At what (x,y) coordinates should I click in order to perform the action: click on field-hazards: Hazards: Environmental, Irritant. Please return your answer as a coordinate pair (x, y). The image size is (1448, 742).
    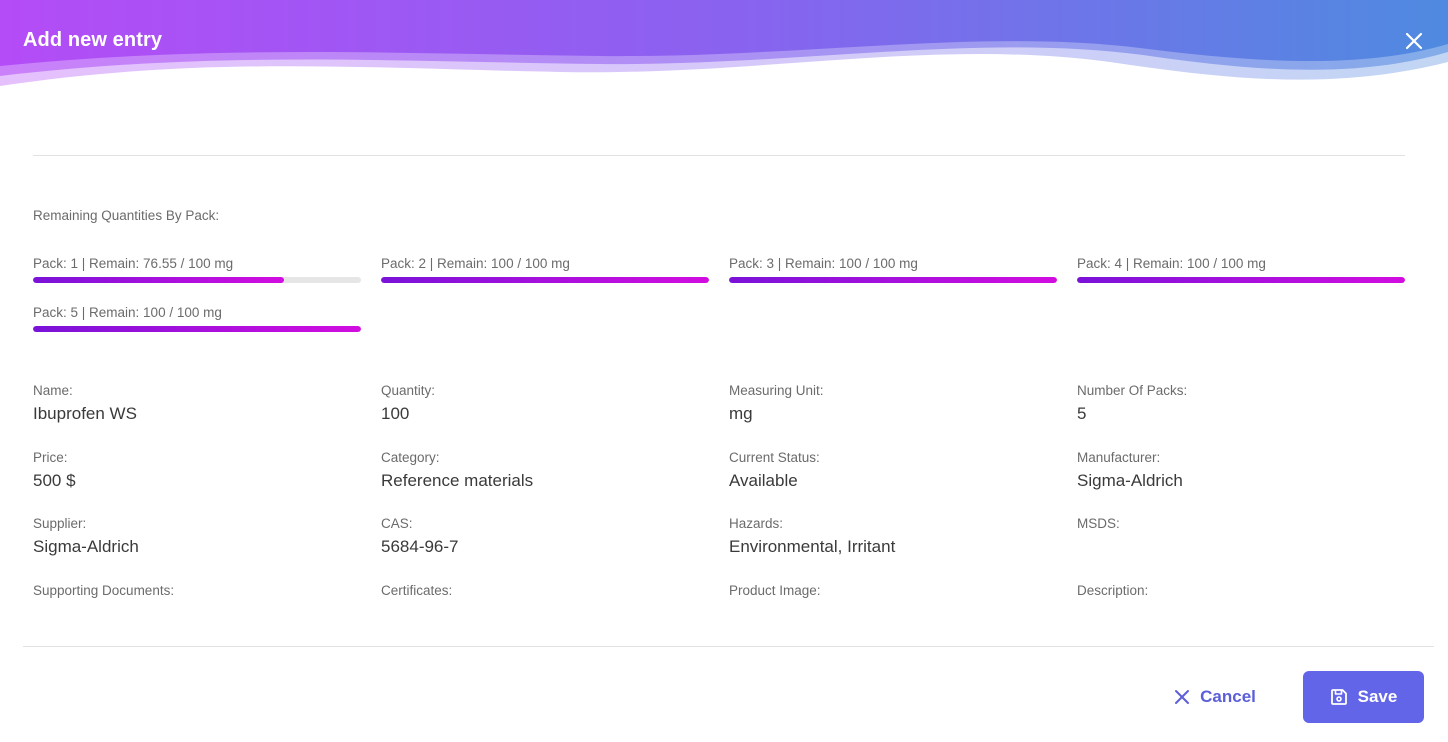
    Looking at the image, I should click on (903, 549).